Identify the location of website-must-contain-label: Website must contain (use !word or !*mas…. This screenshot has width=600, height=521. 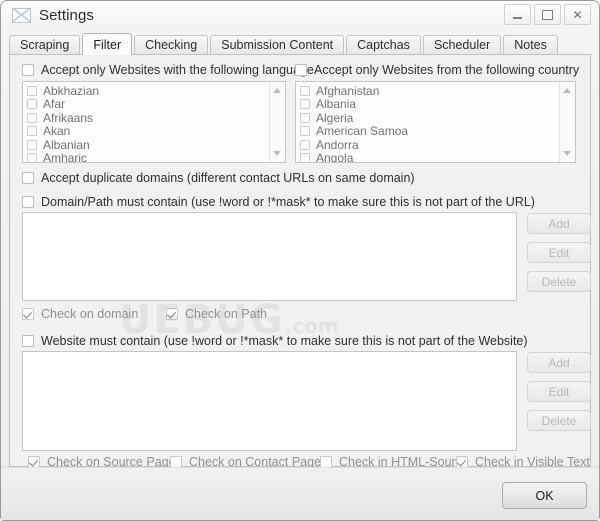
(284, 341).